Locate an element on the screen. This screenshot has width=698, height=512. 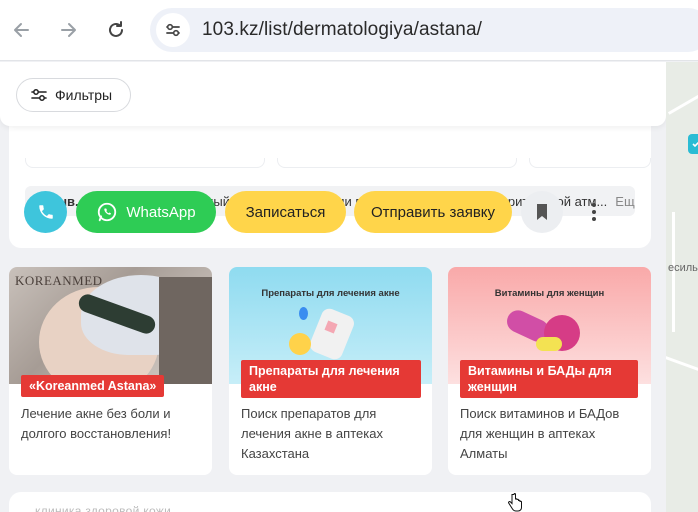
reload-icon is located at coordinates (116, 29).